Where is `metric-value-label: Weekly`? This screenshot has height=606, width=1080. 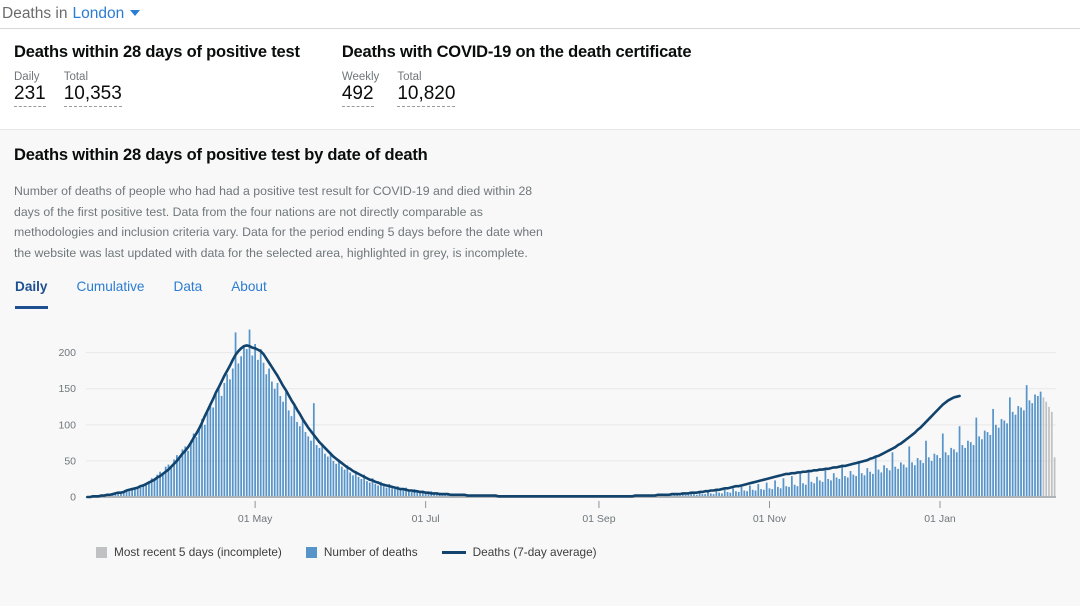
metric-value-label: Weekly is located at coordinates (360, 77).